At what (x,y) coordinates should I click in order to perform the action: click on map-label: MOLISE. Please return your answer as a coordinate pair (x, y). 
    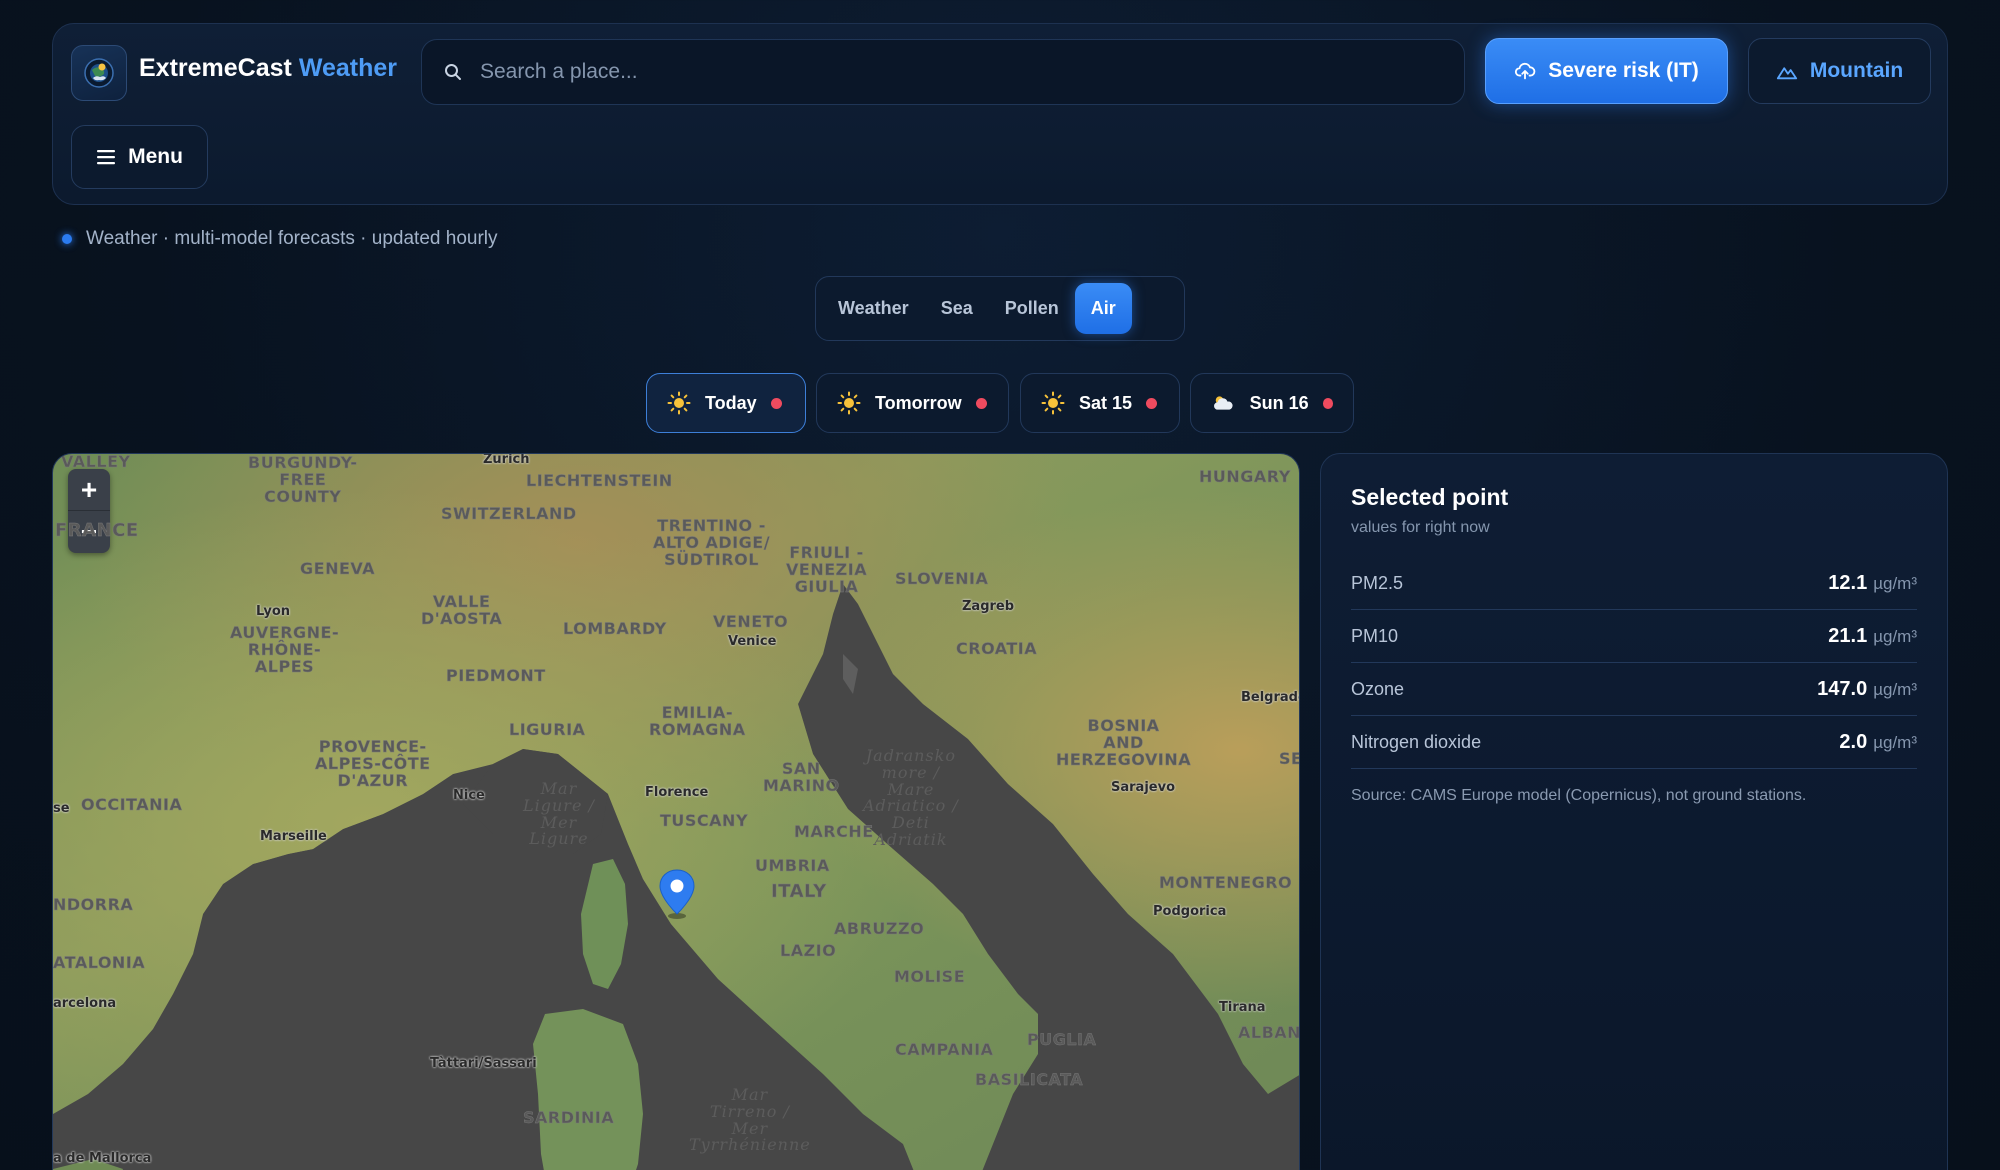
    Looking at the image, I should click on (930, 976).